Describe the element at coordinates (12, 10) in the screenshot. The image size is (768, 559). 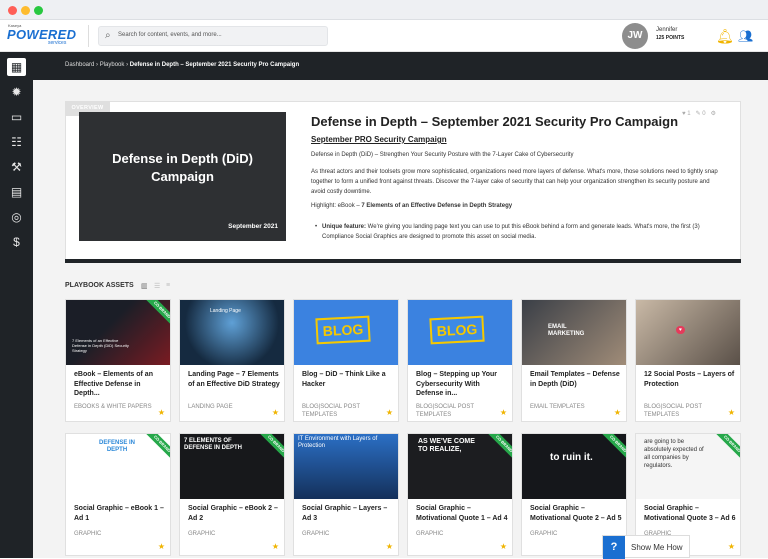
I see `close-dot` at that location.